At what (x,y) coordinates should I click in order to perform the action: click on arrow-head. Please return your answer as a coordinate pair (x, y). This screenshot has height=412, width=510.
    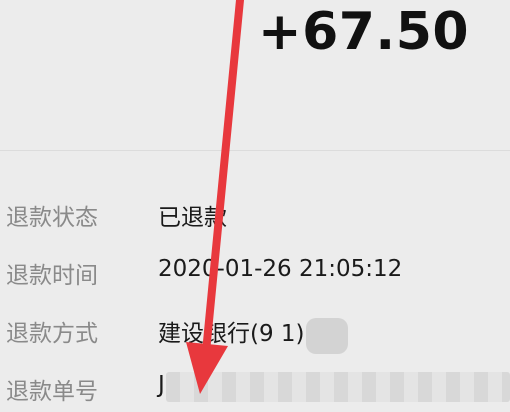
    Looking at the image, I should click on (207, 368).